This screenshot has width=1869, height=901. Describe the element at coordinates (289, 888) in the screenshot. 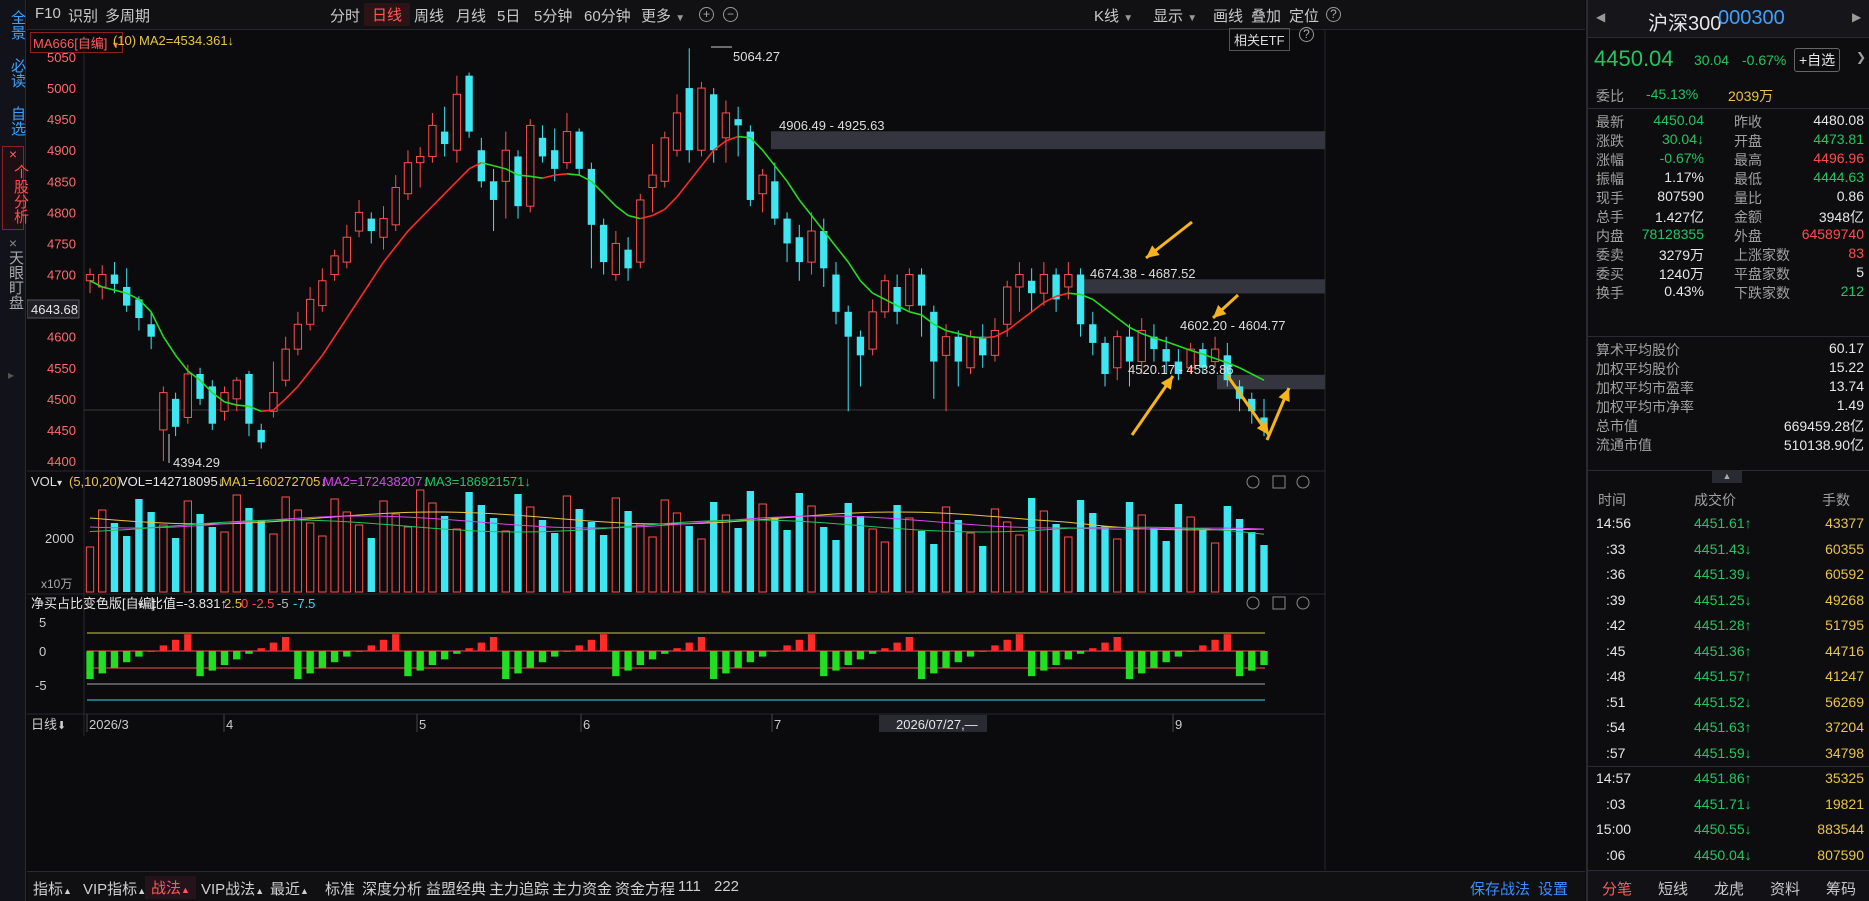

I see `recent-menu: 最近▲` at that location.